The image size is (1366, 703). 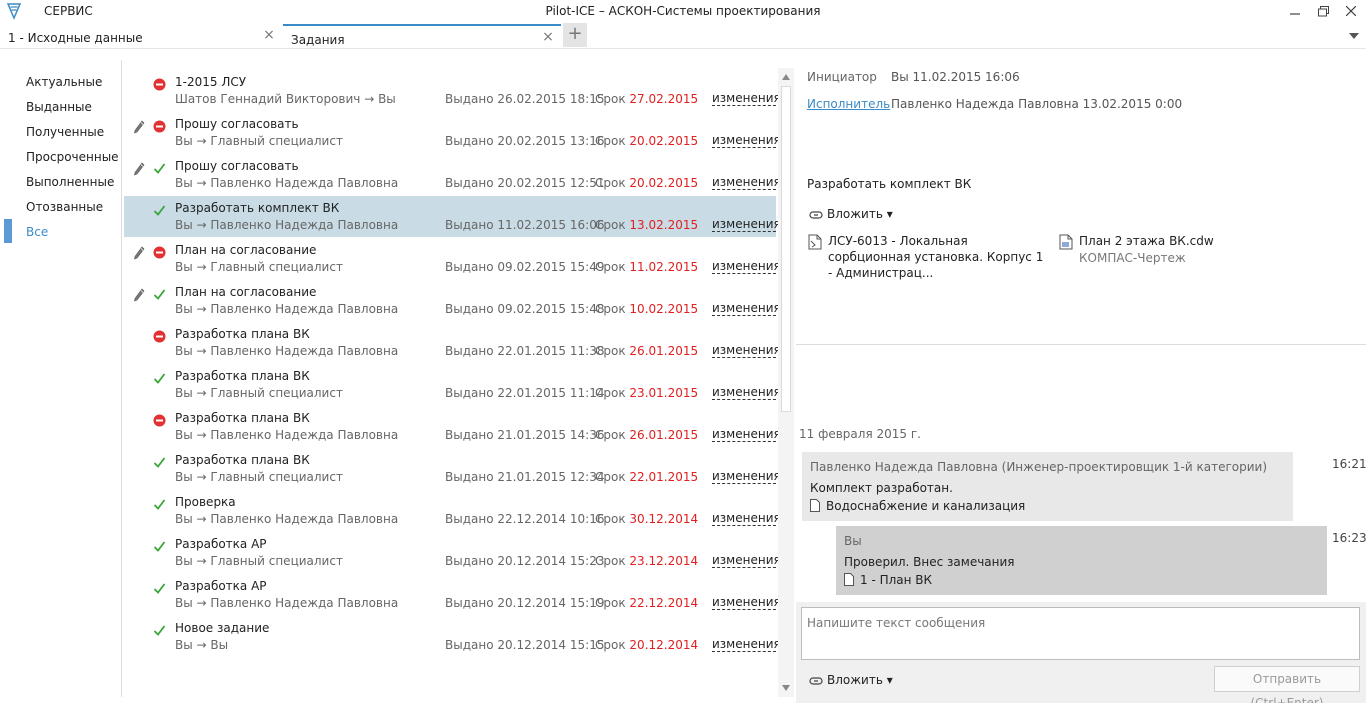 What do you see at coordinates (72, 157) in the screenshot?
I see `nav-item: Просроченные` at bounding box center [72, 157].